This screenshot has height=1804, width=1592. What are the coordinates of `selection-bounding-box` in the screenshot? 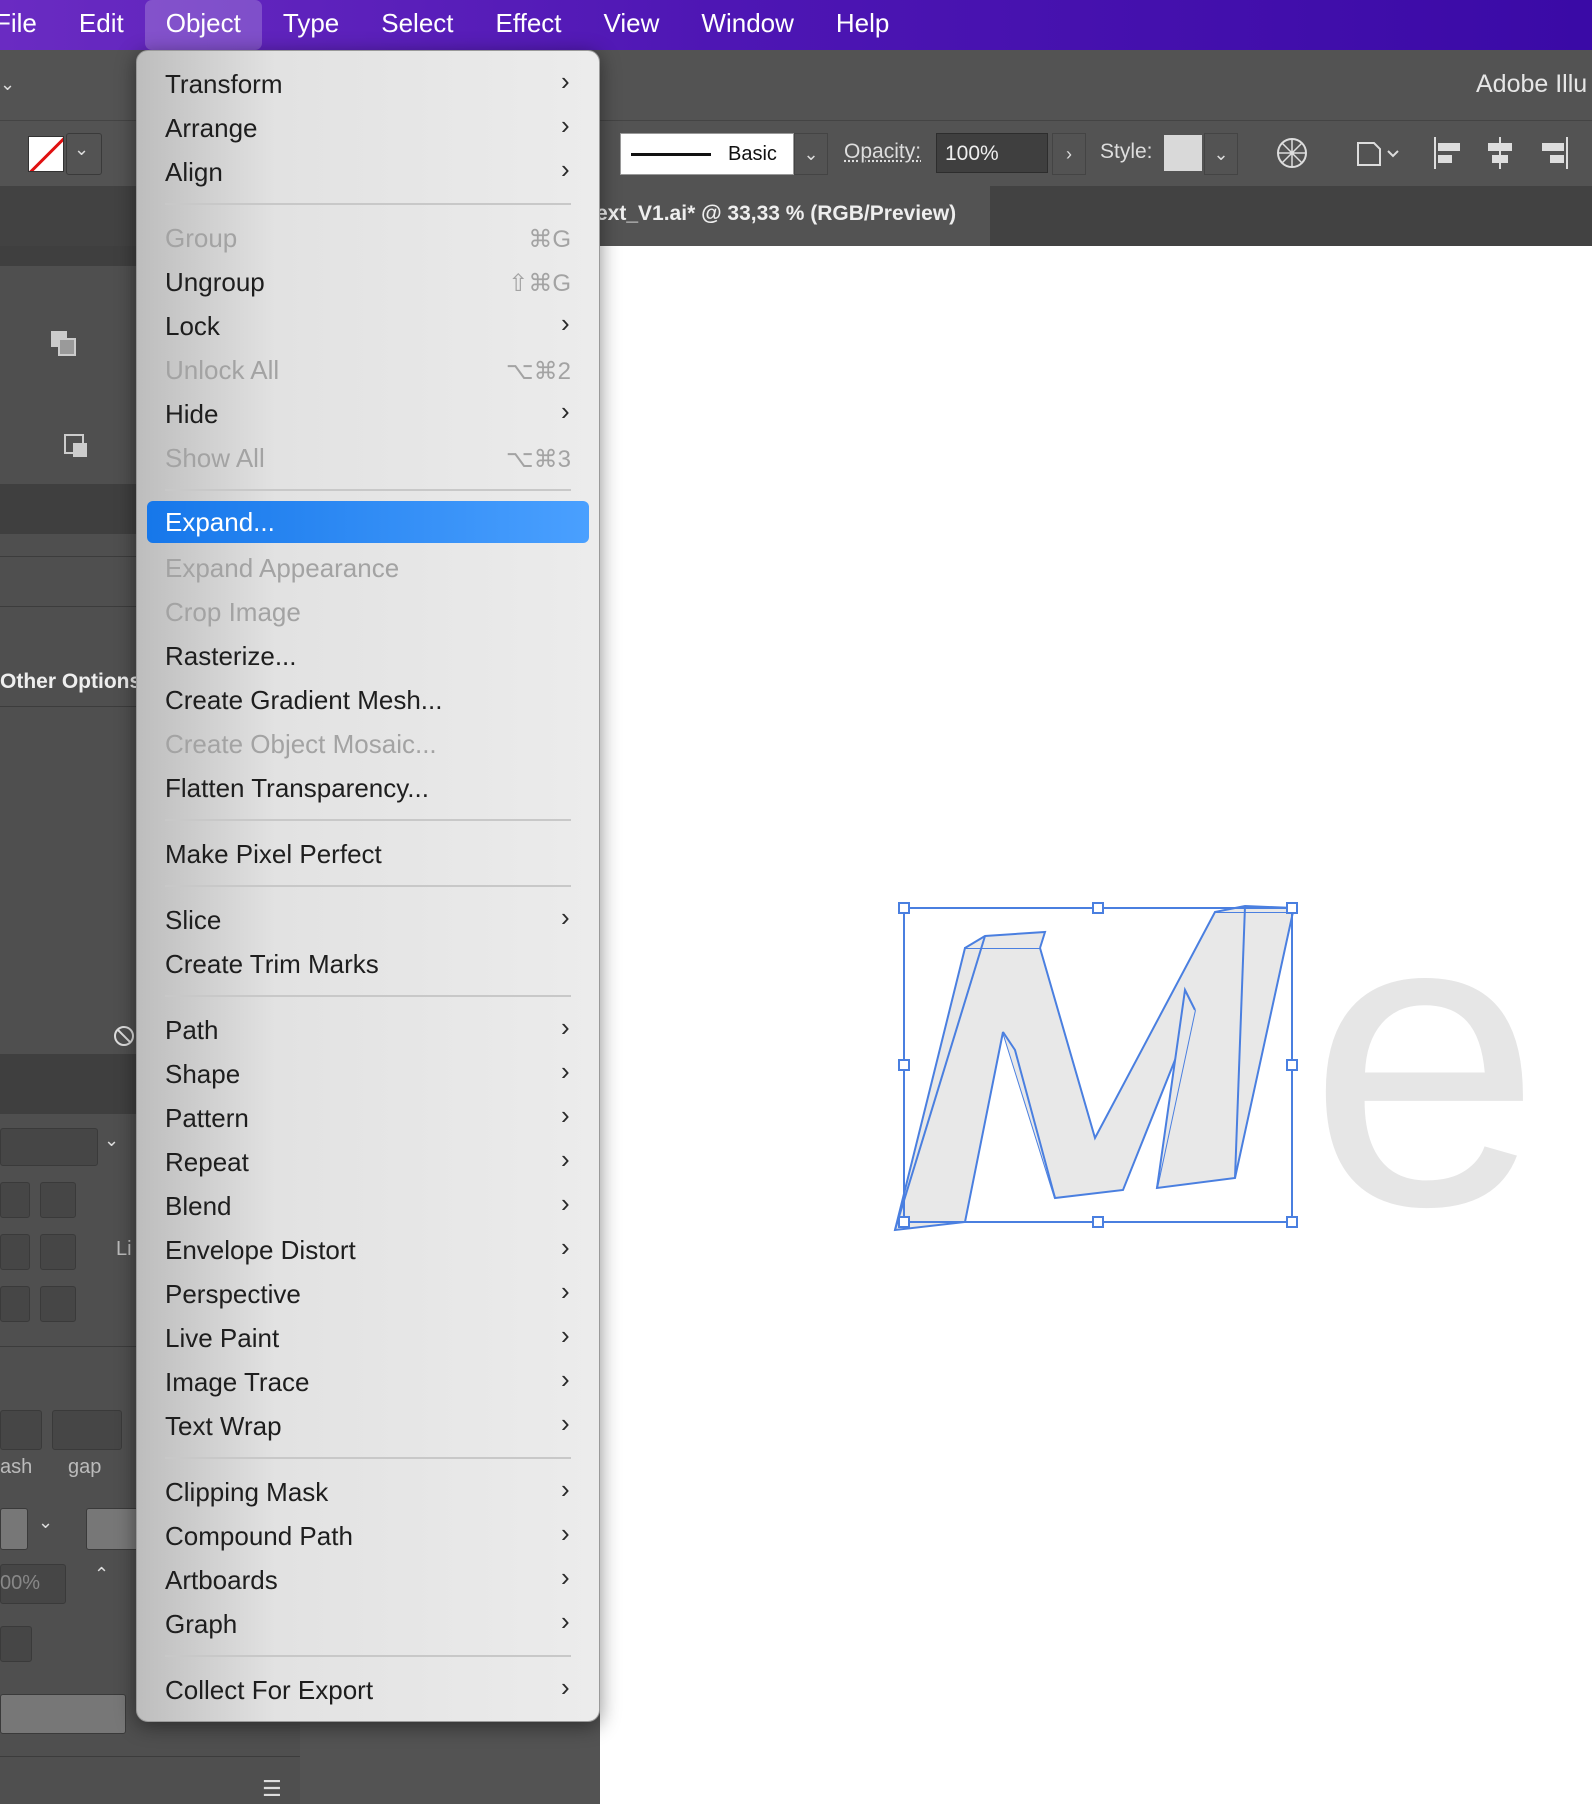 It's located at (1098, 1065).